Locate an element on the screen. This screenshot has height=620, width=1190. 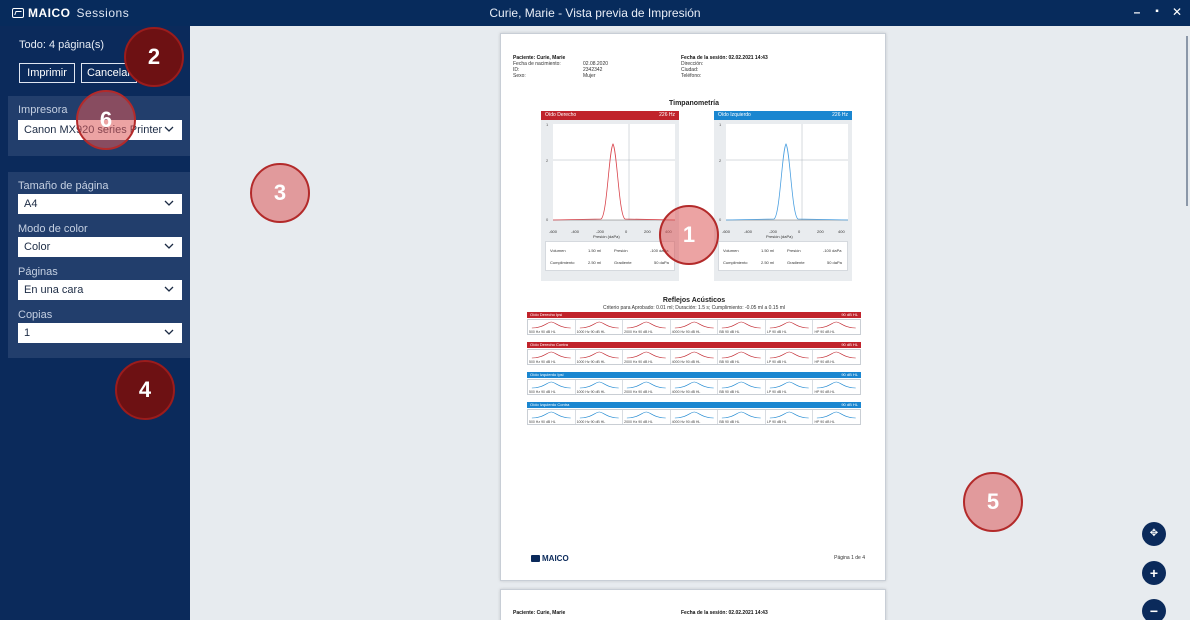
callout-2: 2 is located at coordinates (154, 57).